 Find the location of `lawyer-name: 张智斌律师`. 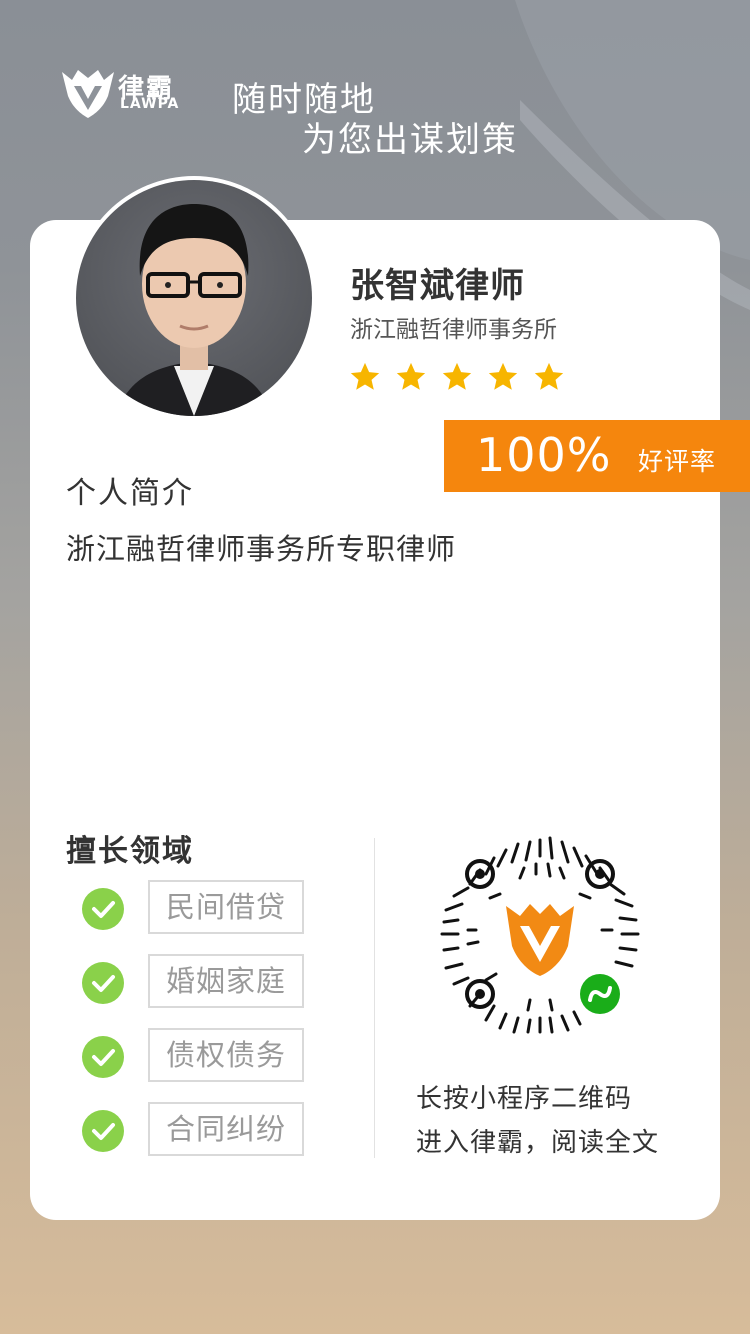

lawyer-name: 张智斌律师 is located at coordinates (437, 286).